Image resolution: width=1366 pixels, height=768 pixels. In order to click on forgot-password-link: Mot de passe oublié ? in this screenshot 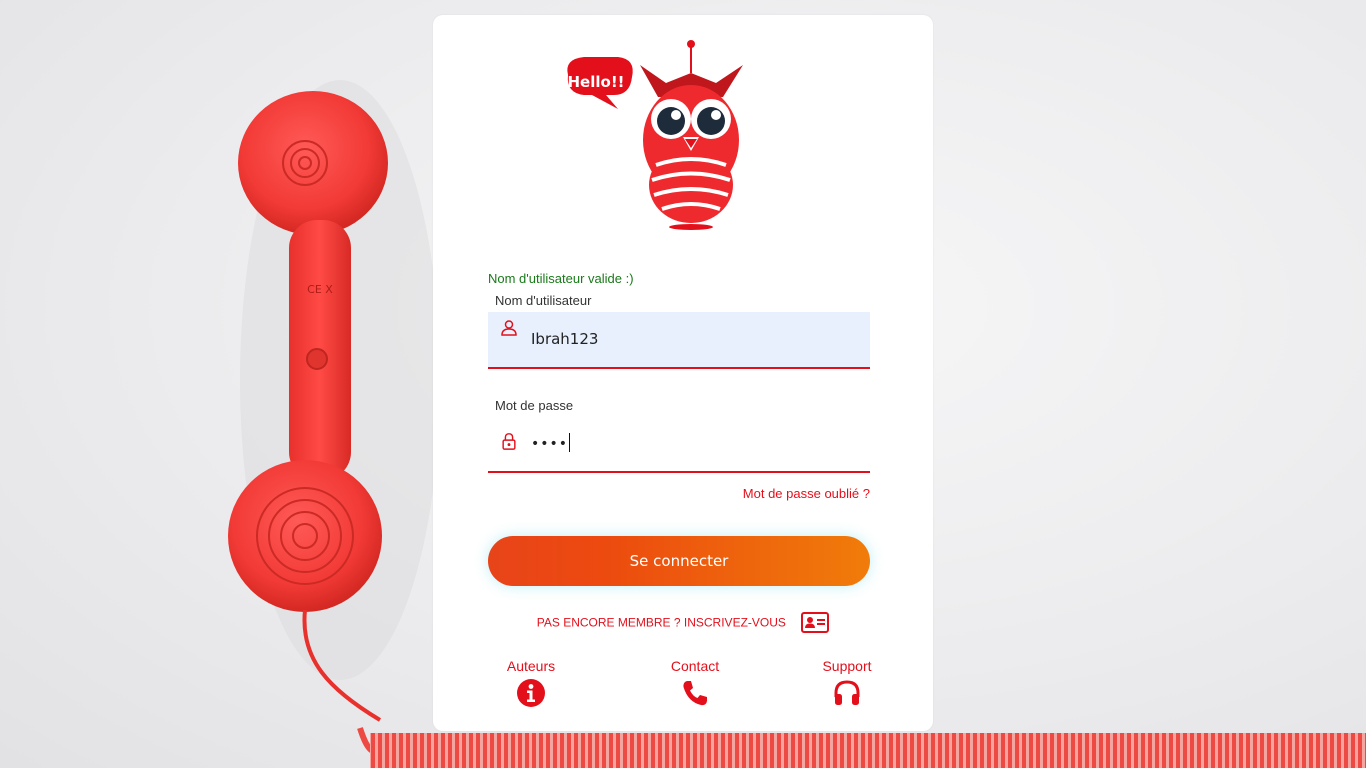, I will do `click(806, 493)`.